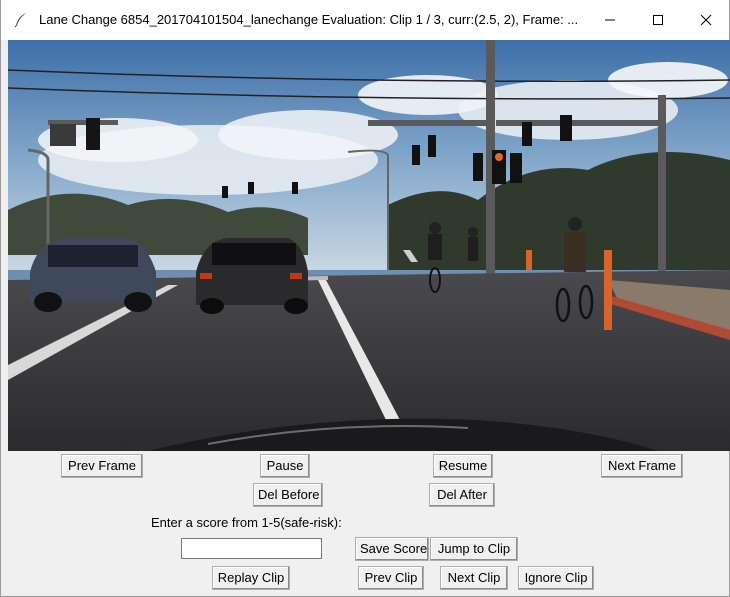 The width and height of the screenshot is (730, 597). I want to click on score-input, so click(251, 548).